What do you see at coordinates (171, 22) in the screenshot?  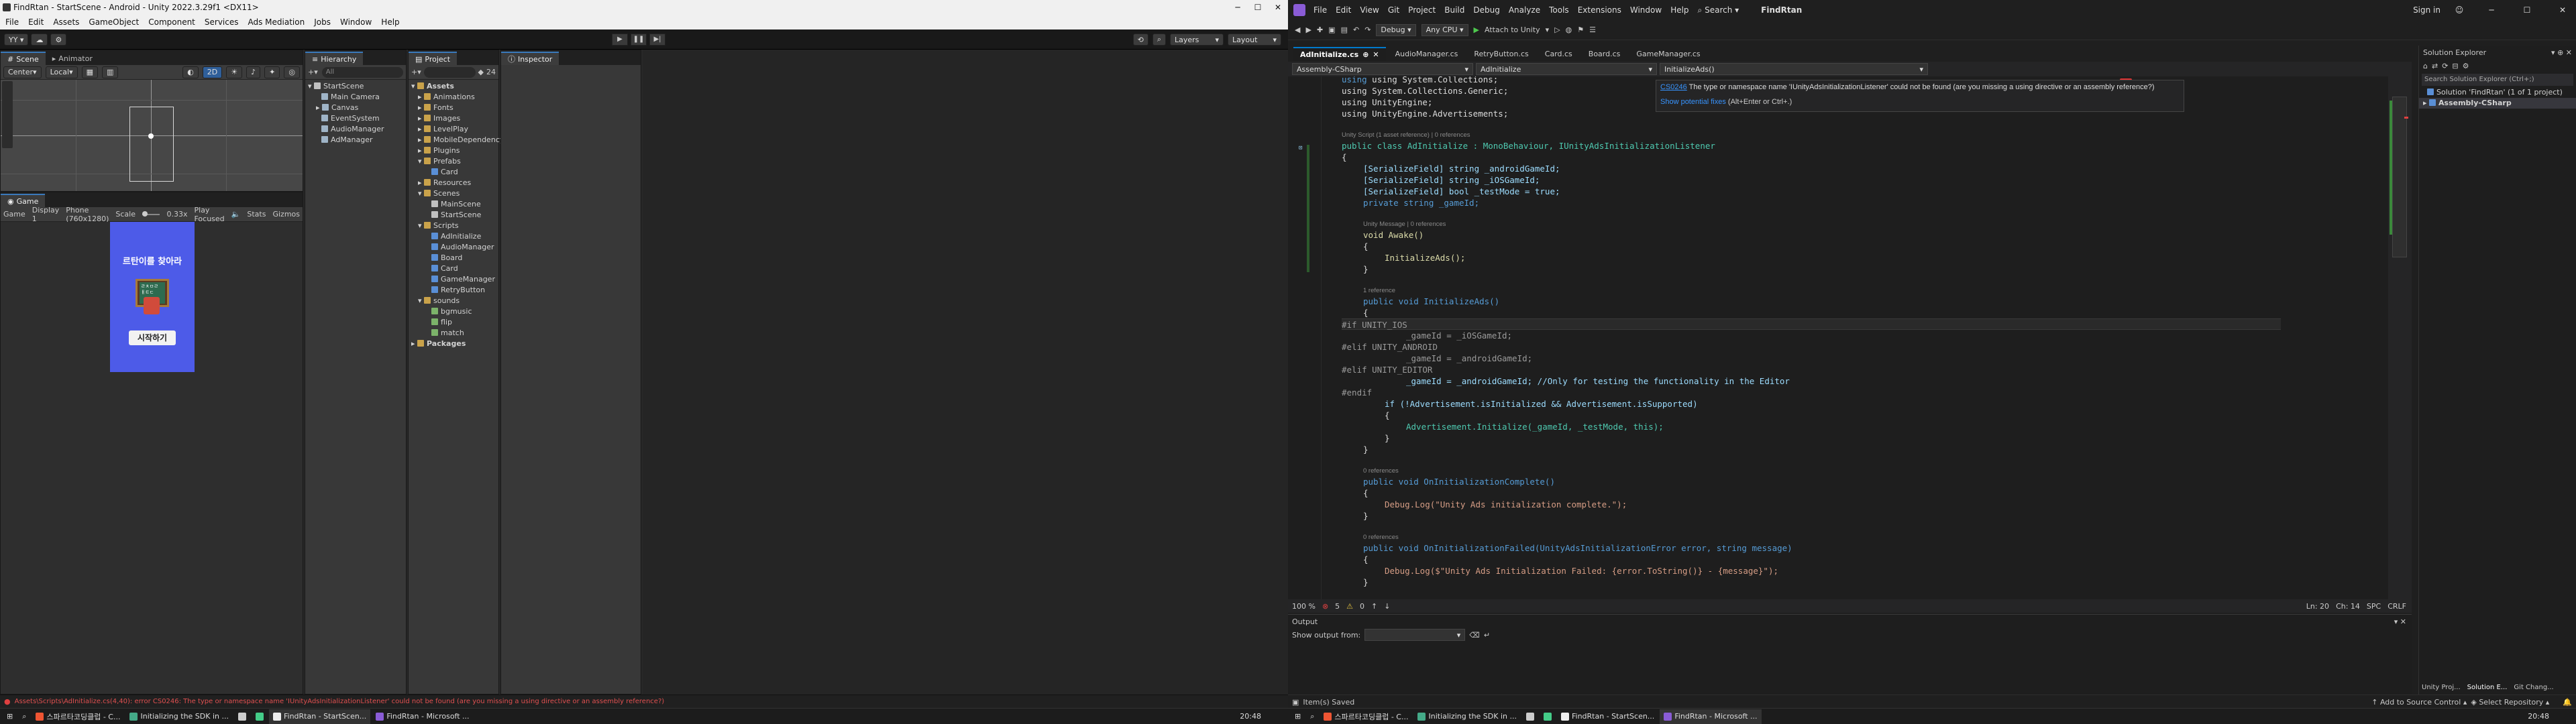 I see `menu-component: Component` at bounding box center [171, 22].